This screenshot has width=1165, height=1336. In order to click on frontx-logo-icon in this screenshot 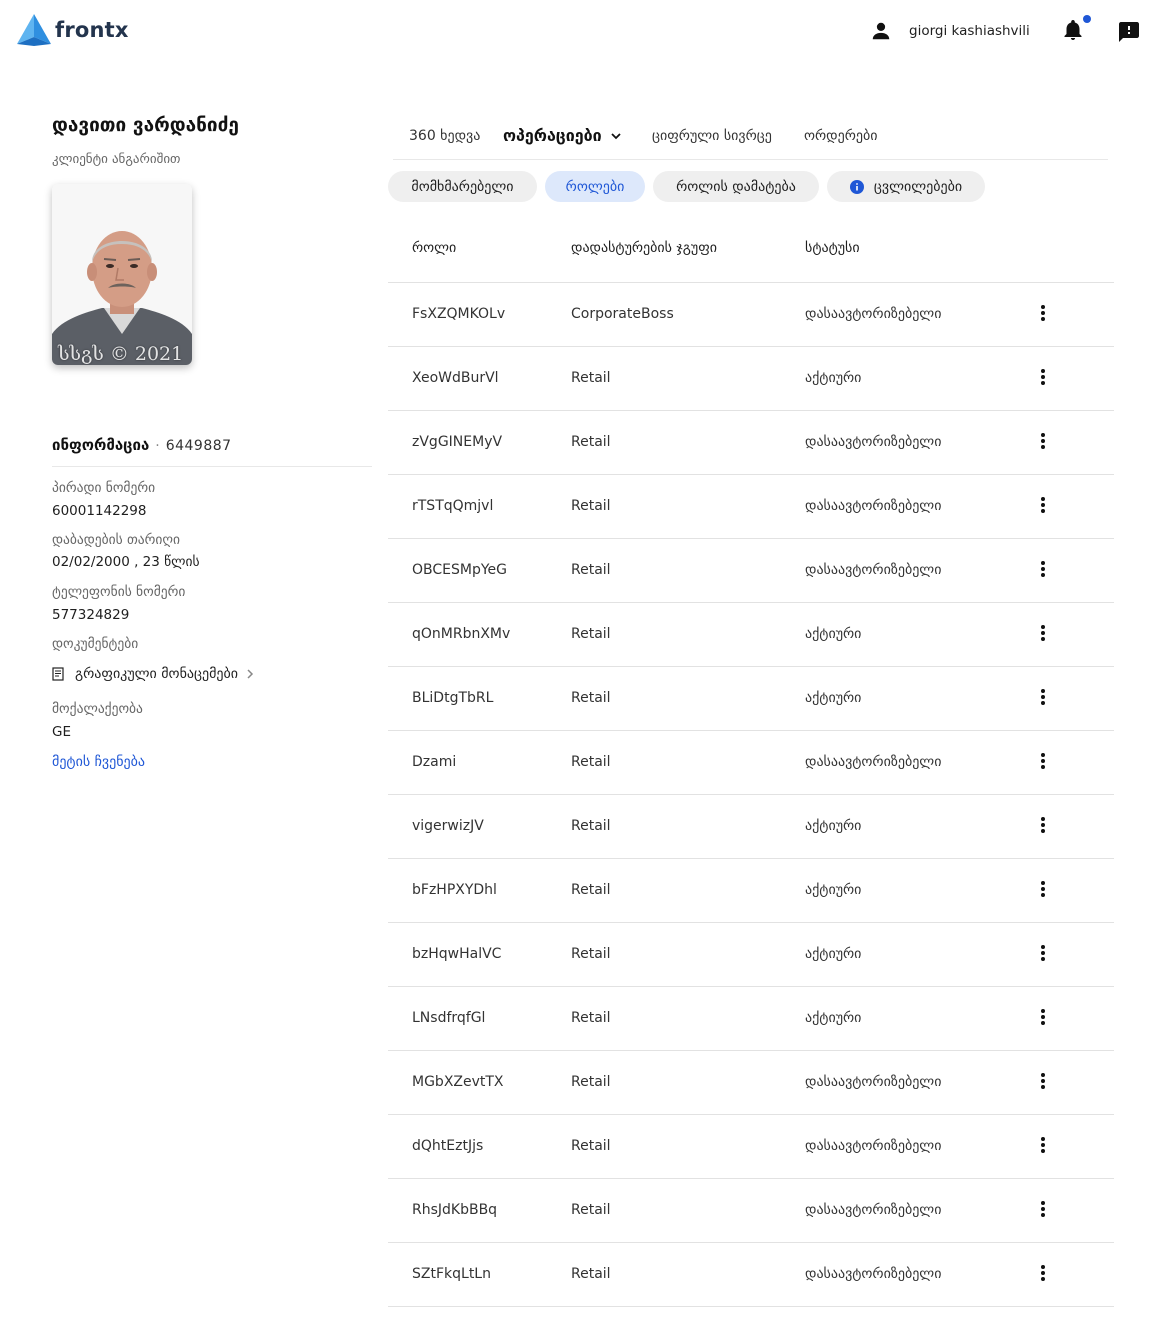, I will do `click(34, 30)`.